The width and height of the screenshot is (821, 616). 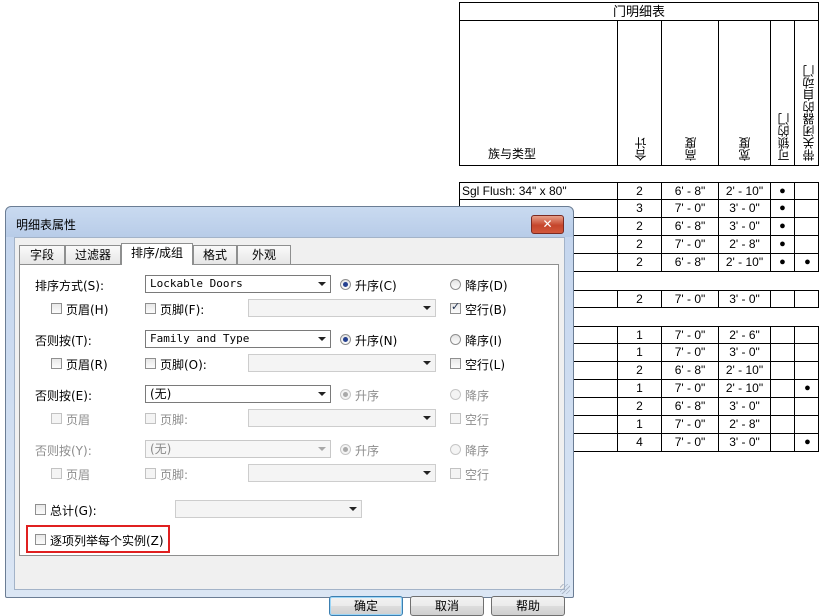 I want to click on then-by-1-header-checkbox, so click(x=56, y=363).